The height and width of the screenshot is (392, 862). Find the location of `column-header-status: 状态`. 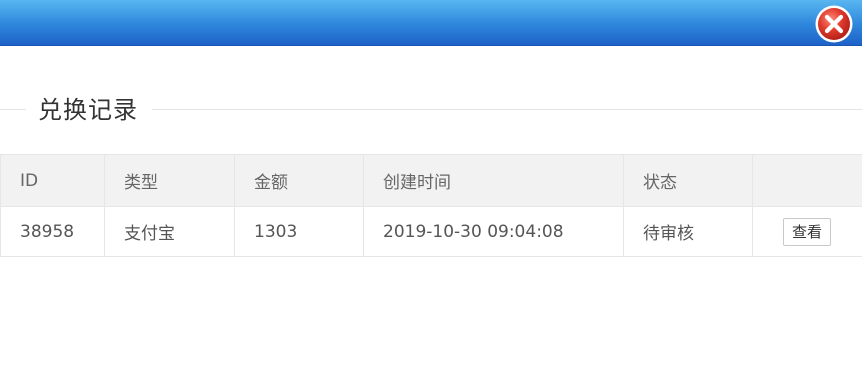

column-header-status: 状态 is located at coordinates (688, 180).